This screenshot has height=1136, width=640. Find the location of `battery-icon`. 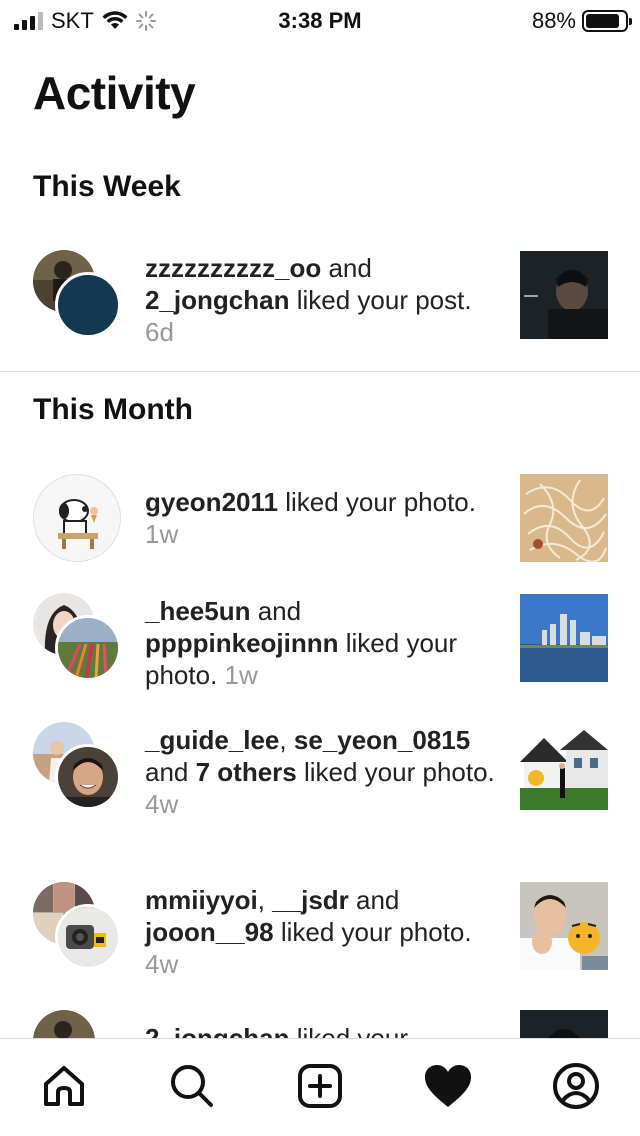

battery-icon is located at coordinates (607, 21).